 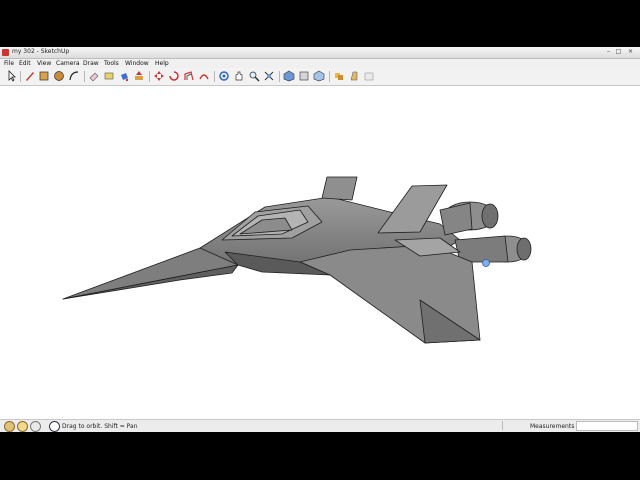 What do you see at coordinates (239, 76) in the screenshot?
I see `pan-icon` at bounding box center [239, 76].